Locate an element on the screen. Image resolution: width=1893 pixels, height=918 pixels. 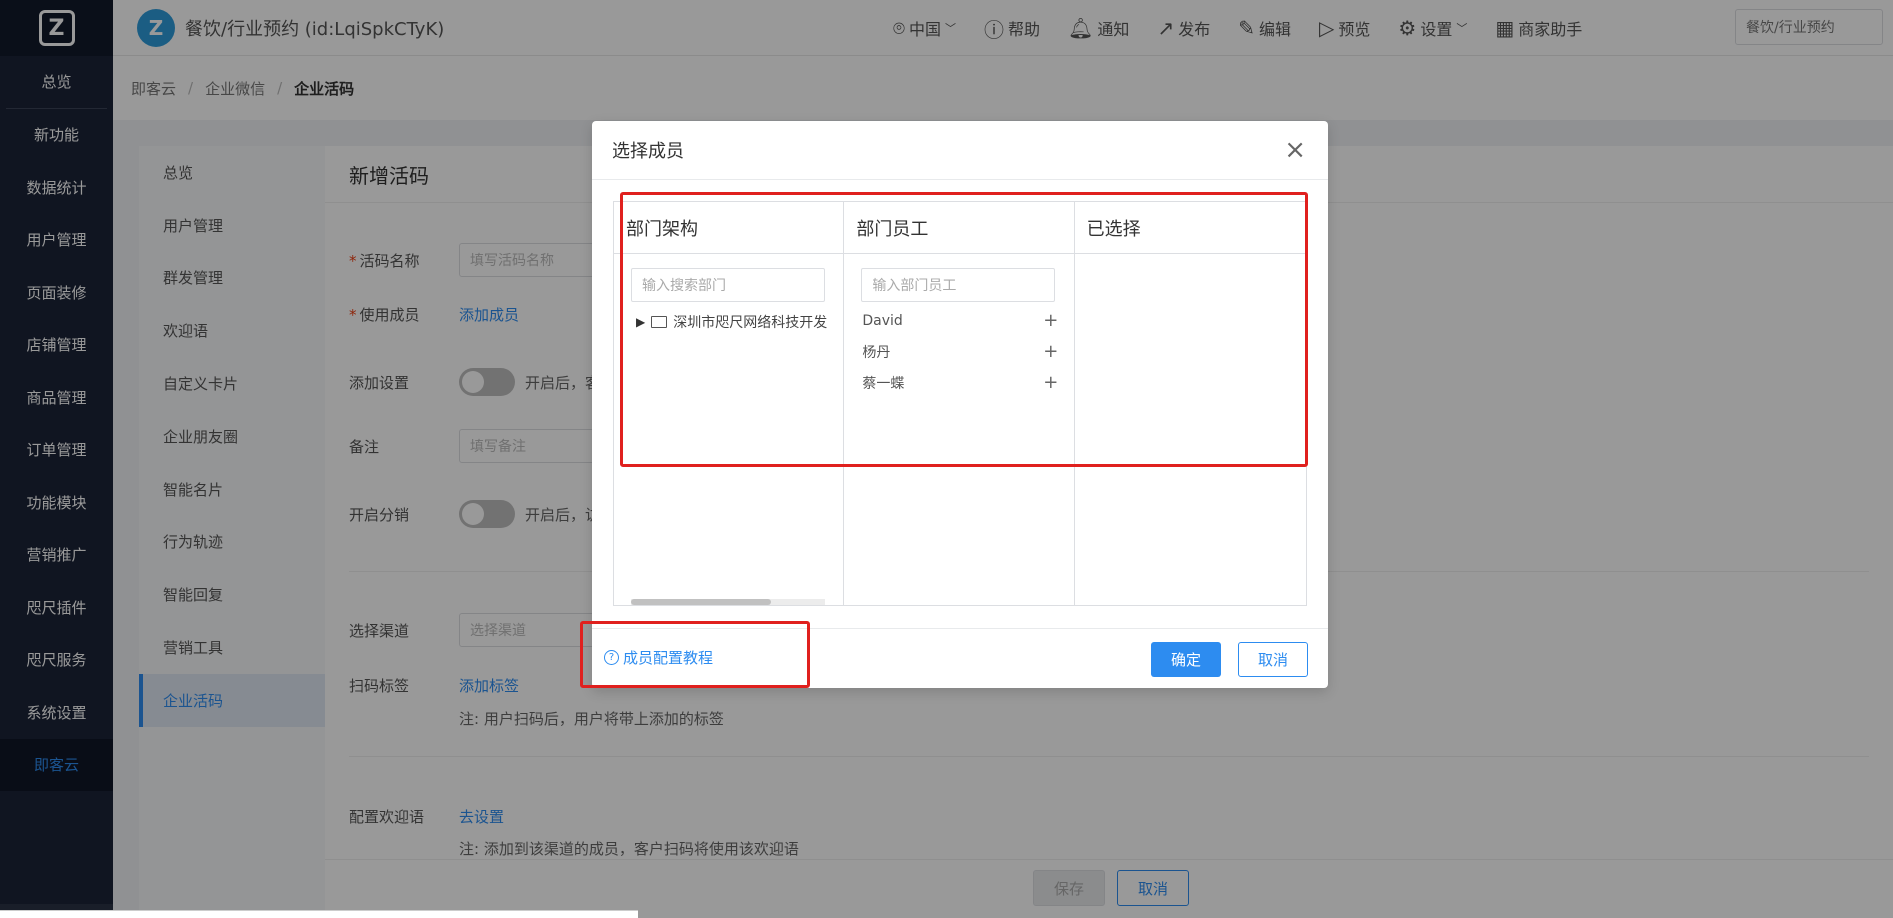
bottom-strip is located at coordinates (319, 914).